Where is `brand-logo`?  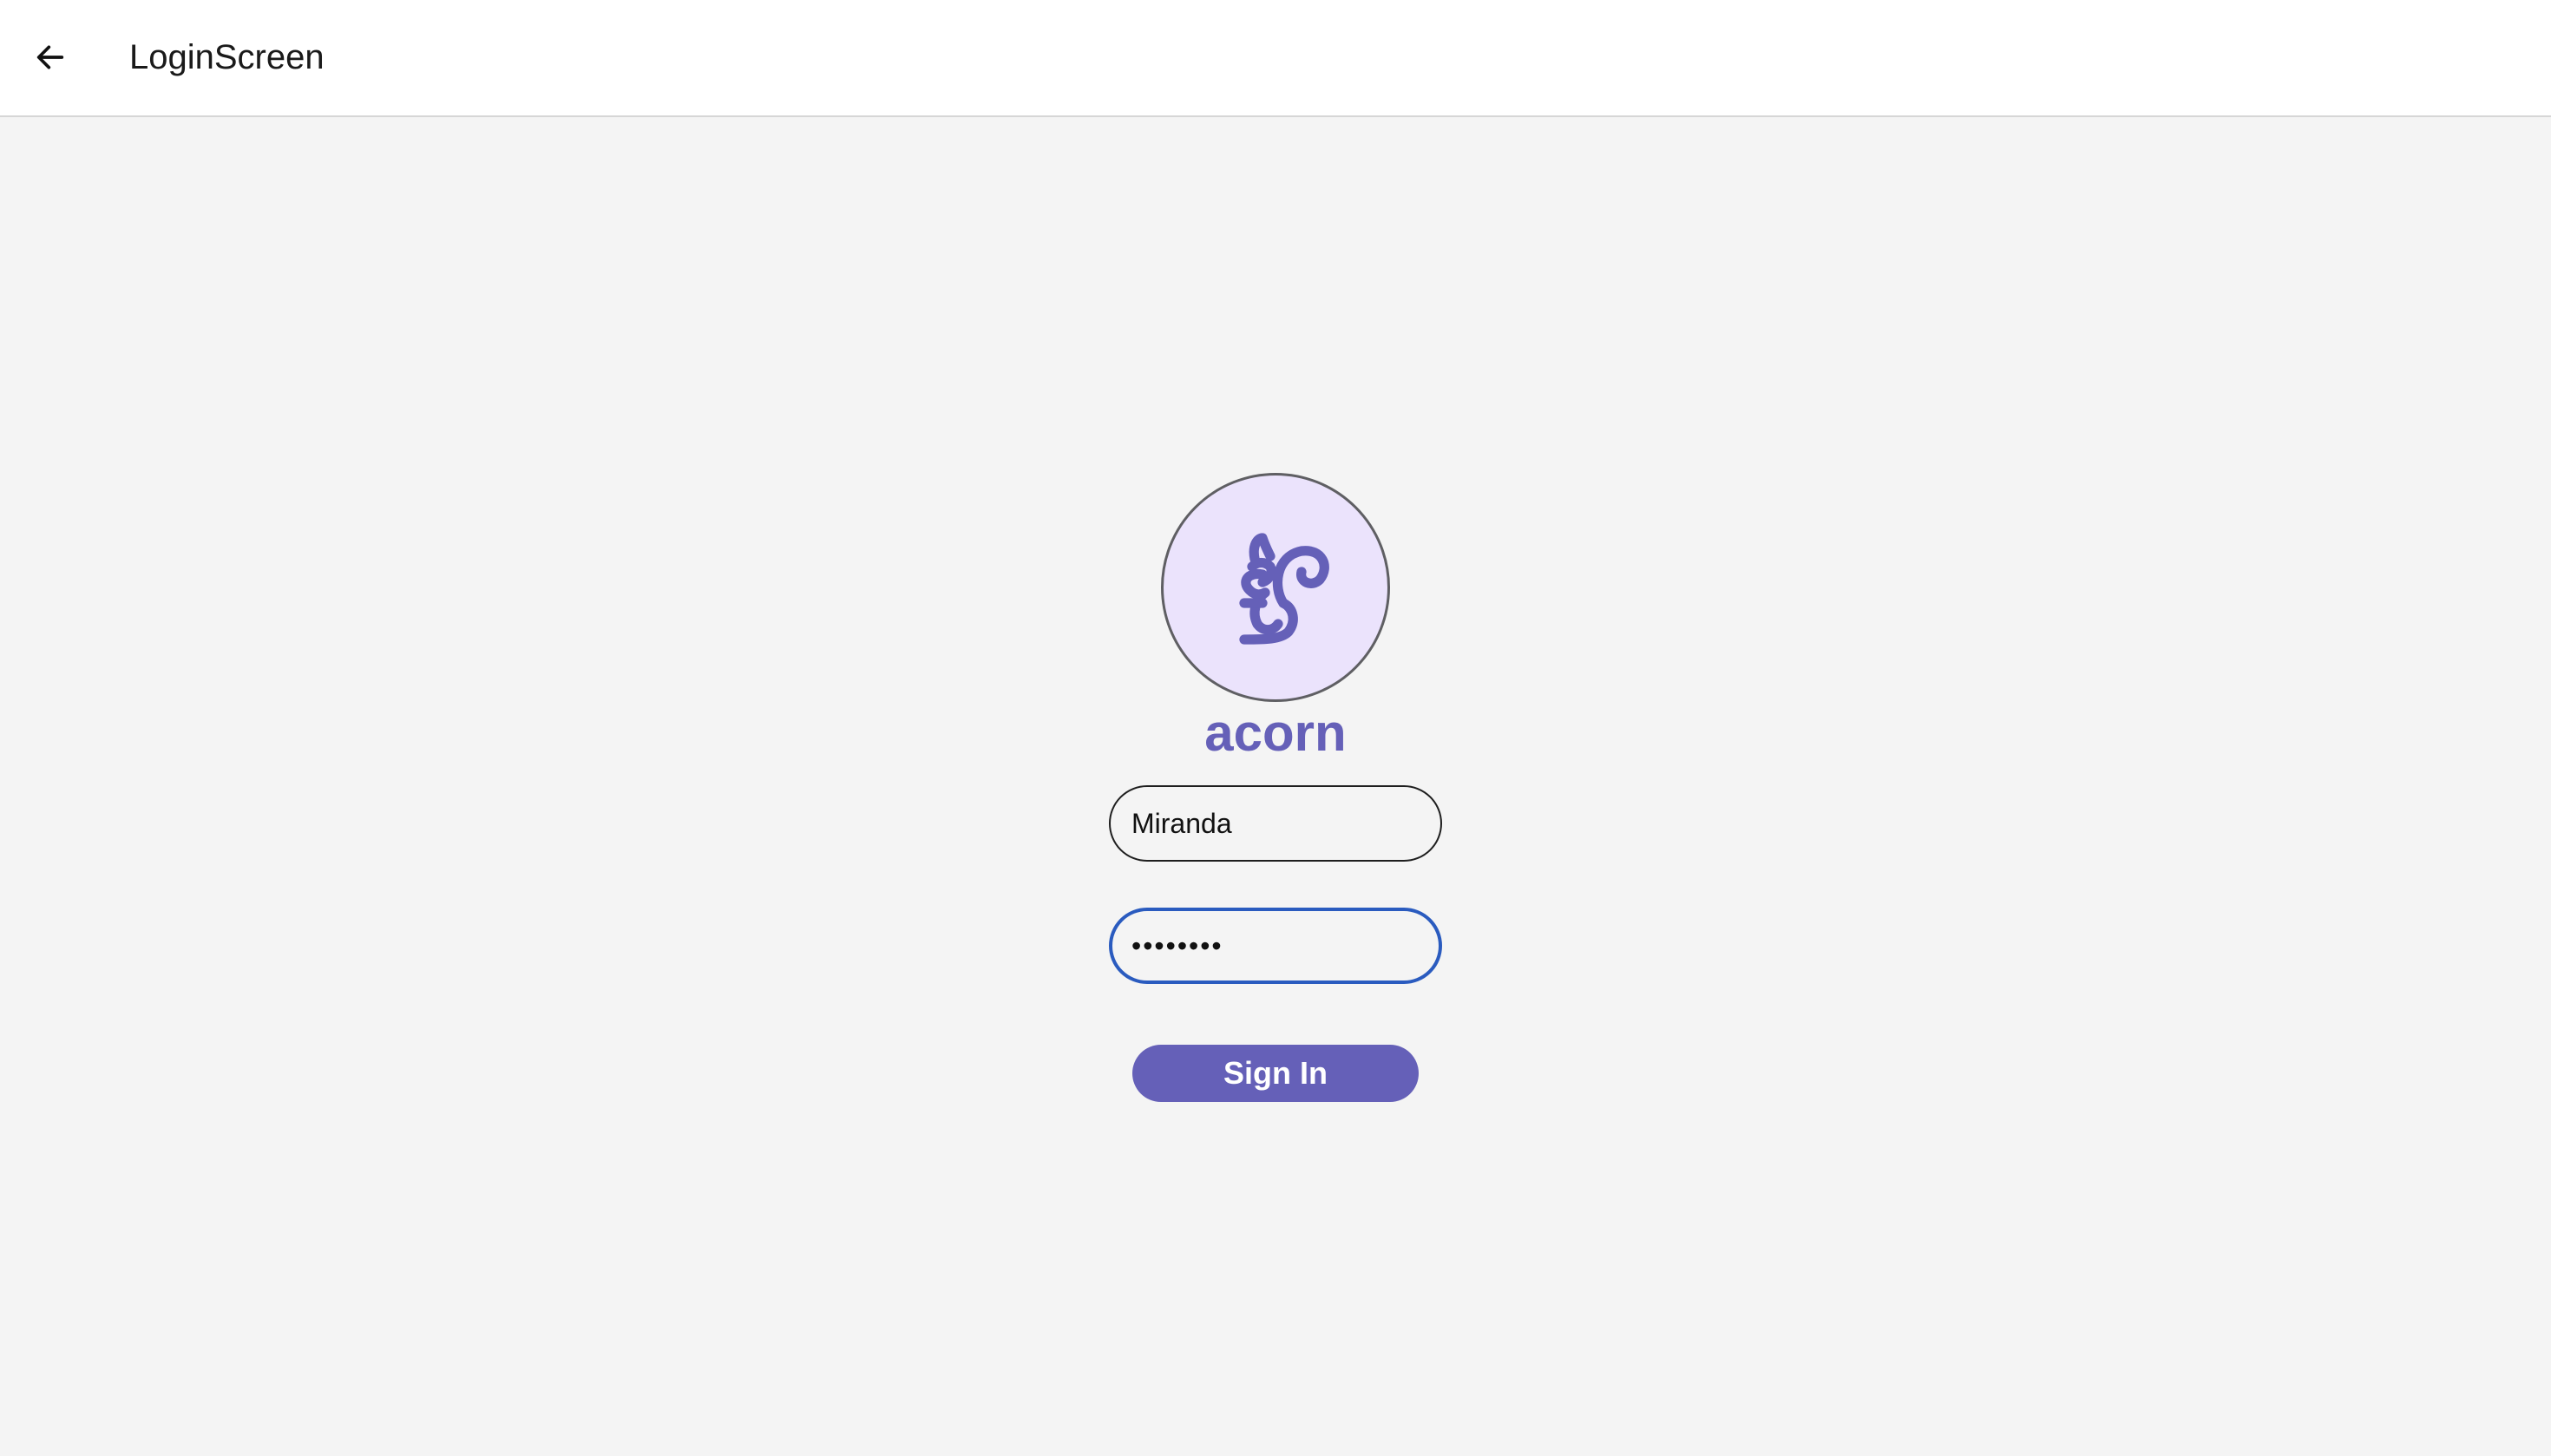 brand-logo is located at coordinates (1275, 587).